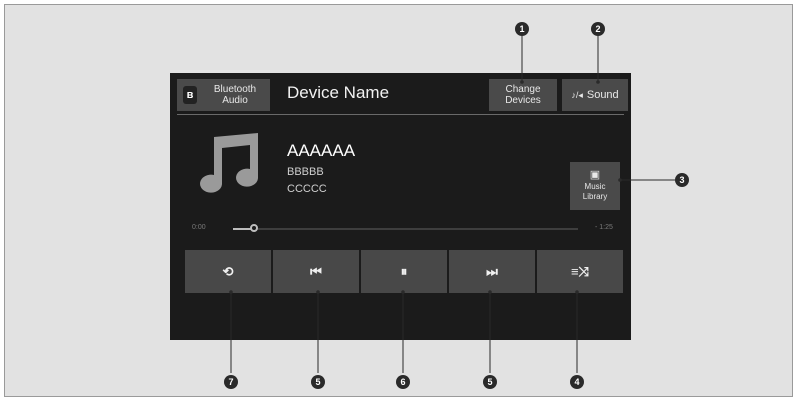 The width and height of the screenshot is (797, 401). I want to click on callout-1: 1, so click(522, 29).